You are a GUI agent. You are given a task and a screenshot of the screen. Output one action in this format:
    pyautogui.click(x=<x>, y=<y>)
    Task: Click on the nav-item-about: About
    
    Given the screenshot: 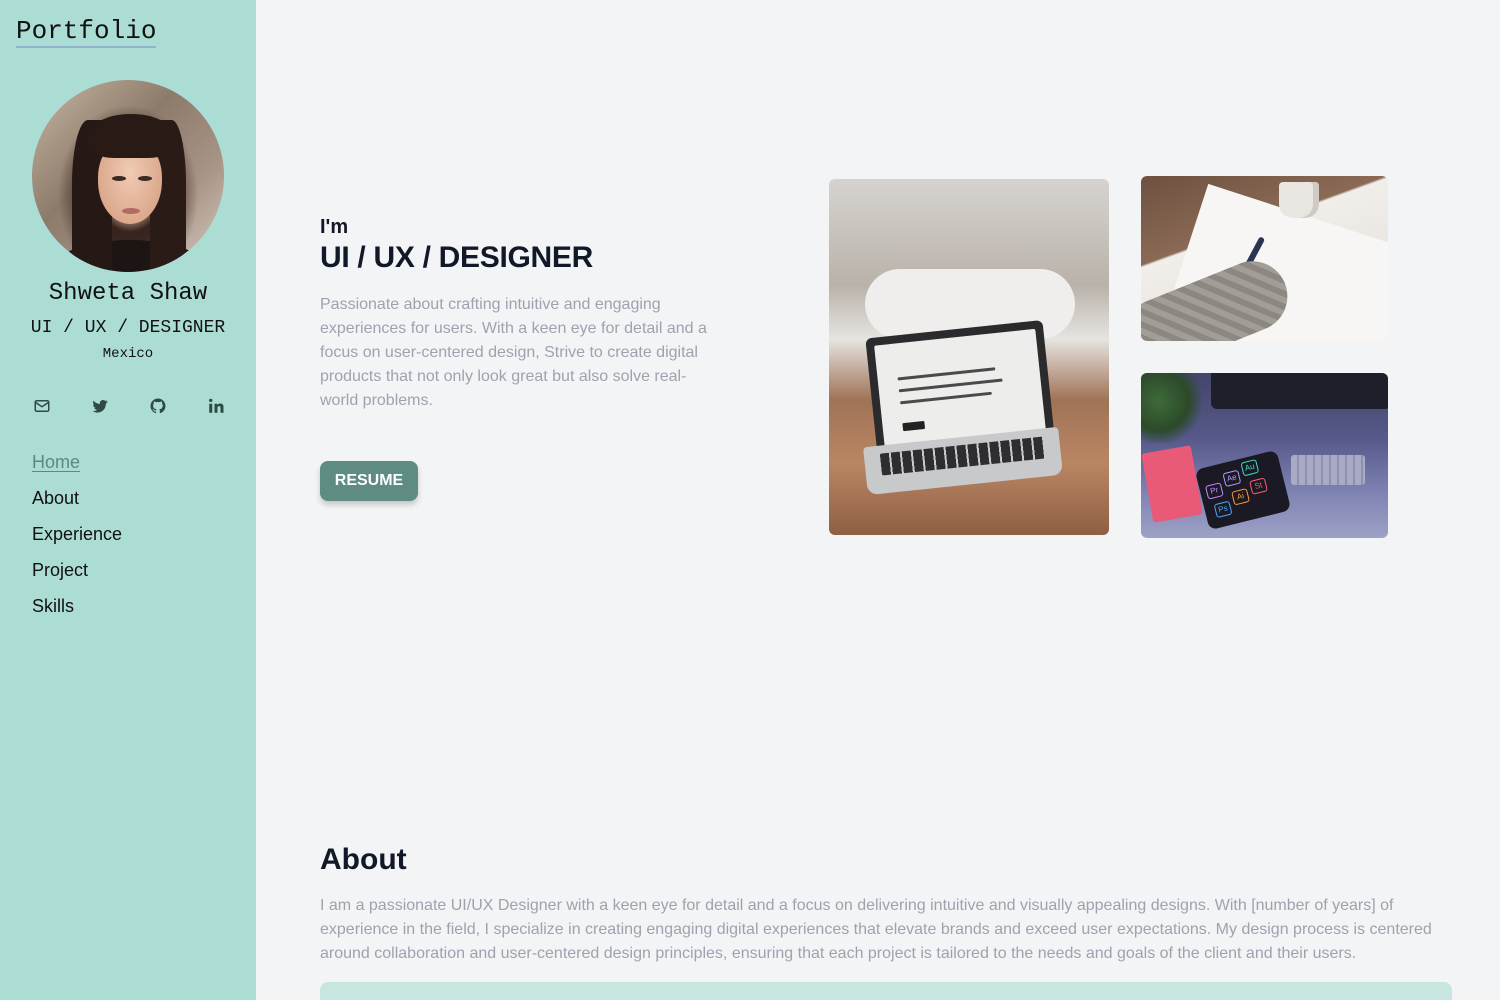 What is the action you would take?
    pyautogui.click(x=77, y=504)
    